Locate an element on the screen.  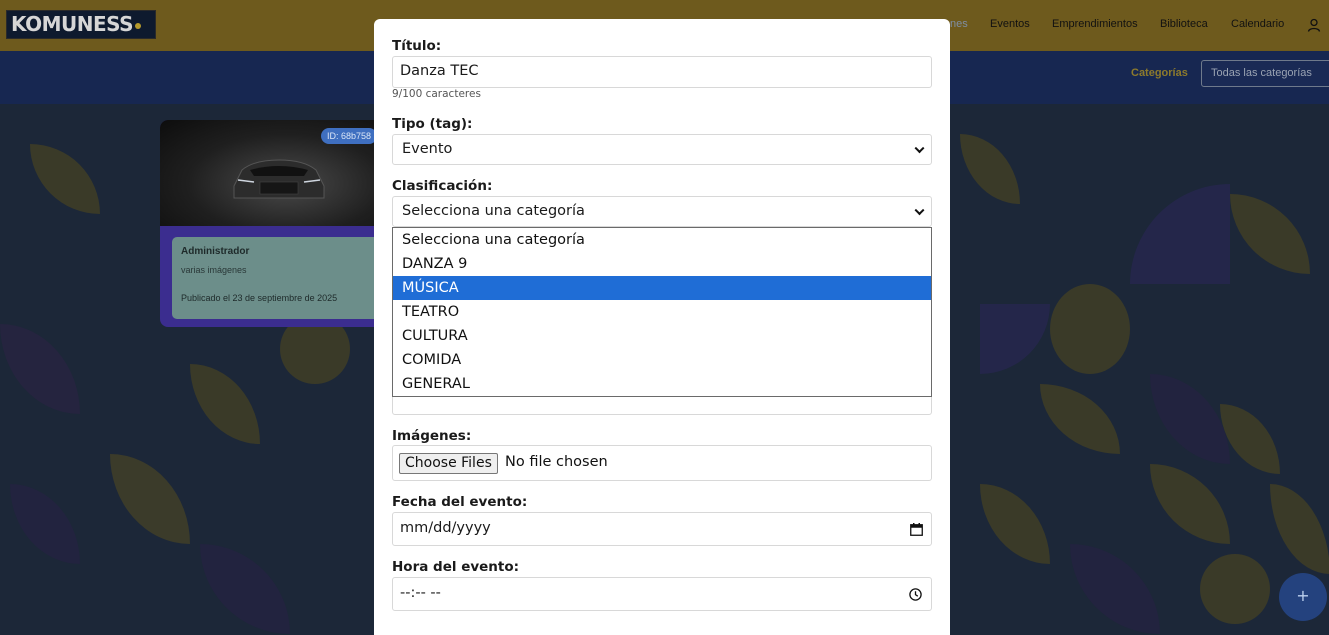
user-icon is located at coordinates (1314, 25).